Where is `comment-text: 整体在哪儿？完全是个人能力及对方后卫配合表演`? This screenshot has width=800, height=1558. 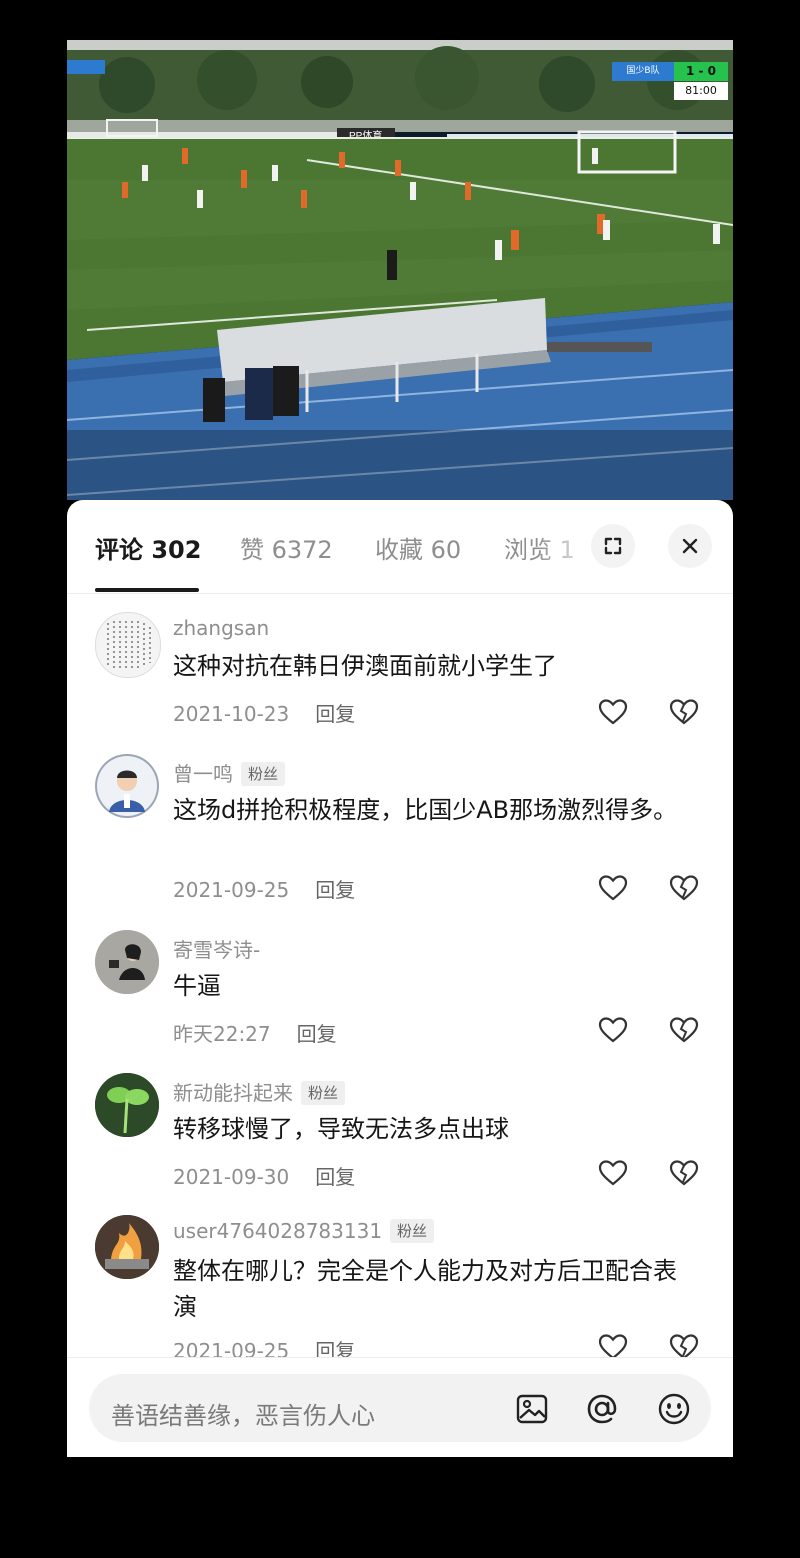 comment-text: 整体在哪儿？完全是个人能力及对方后卫配合表演 is located at coordinates (425, 1289).